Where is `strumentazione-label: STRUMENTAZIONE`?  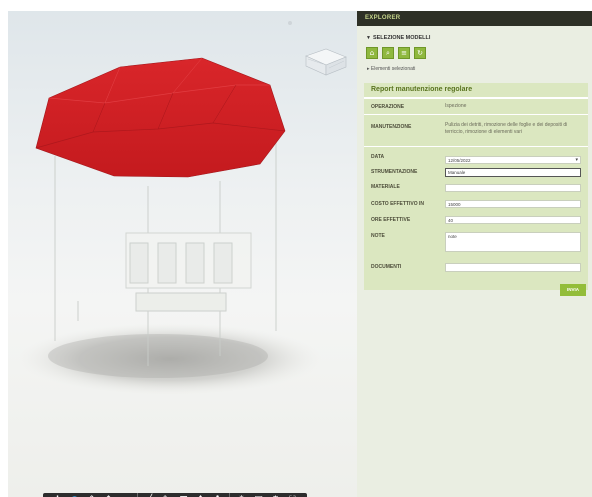
strumentazione-label: STRUMENTAZIONE is located at coordinates (394, 172).